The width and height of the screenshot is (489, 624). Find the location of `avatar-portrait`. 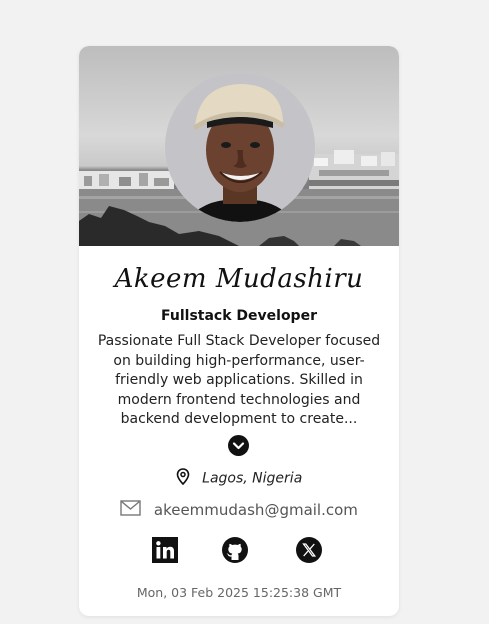

avatar-portrait is located at coordinates (240, 147).